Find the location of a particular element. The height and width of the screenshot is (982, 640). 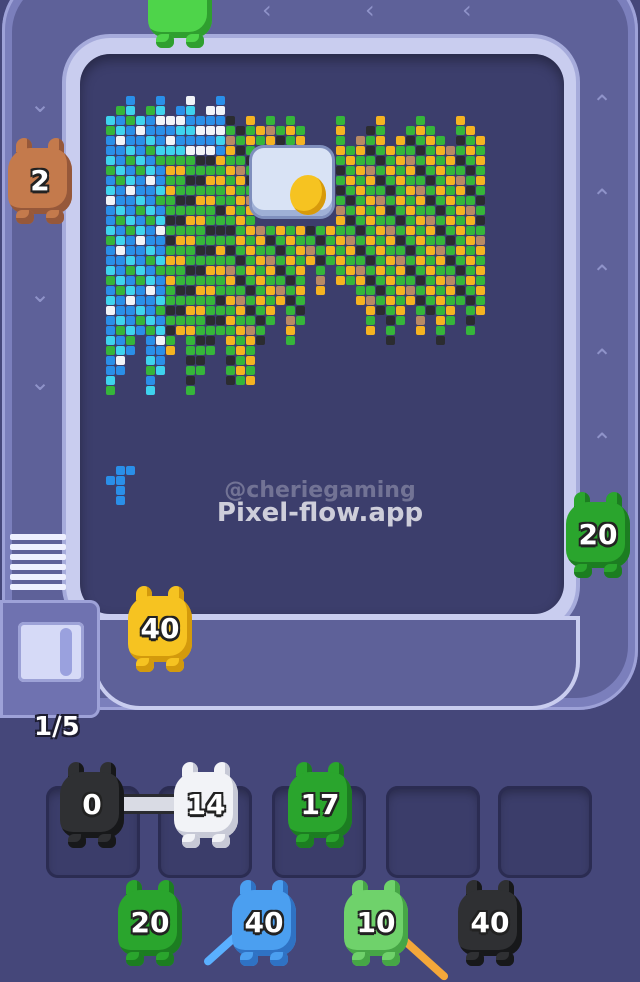

queue-shooter: 20 is located at coordinates (150, 923).